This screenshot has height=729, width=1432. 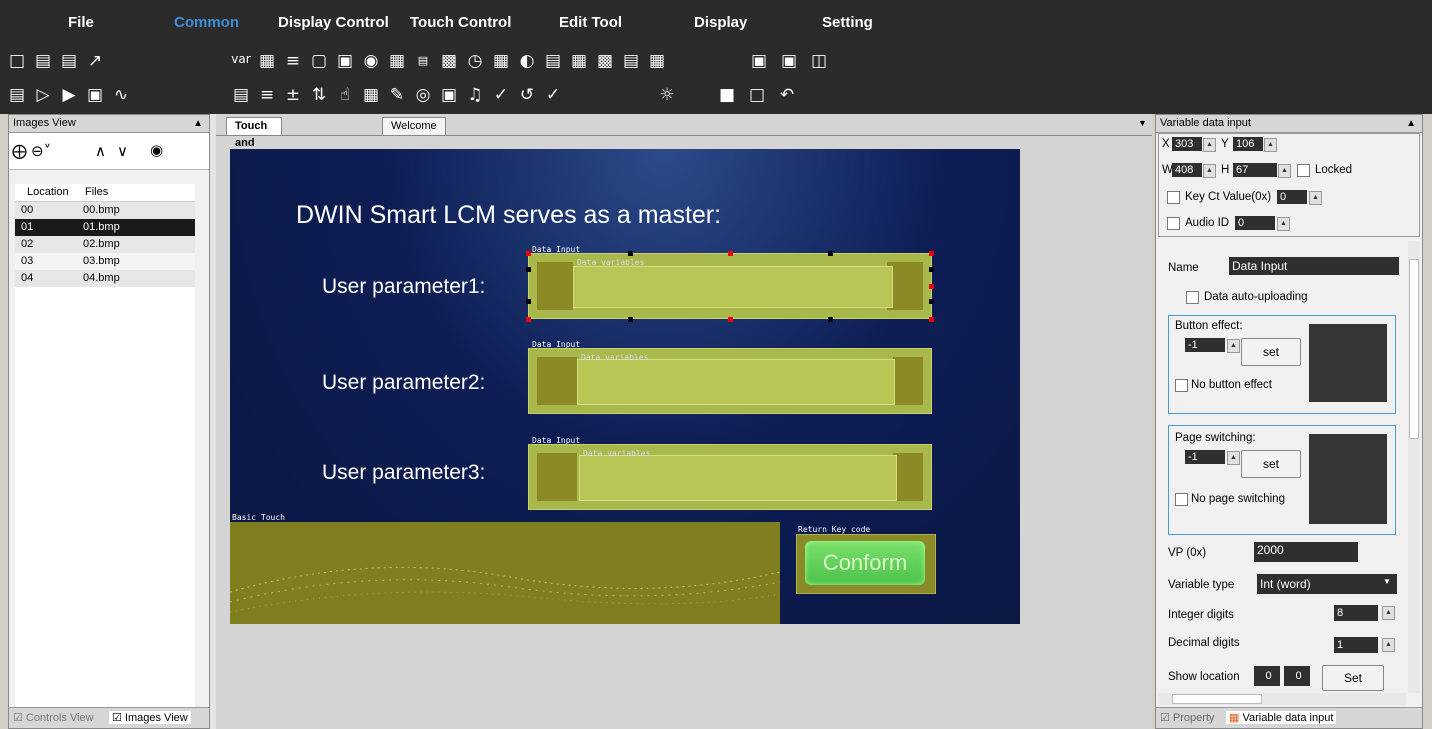 I want to click on data-input-1: Data variables, so click(x=730, y=286).